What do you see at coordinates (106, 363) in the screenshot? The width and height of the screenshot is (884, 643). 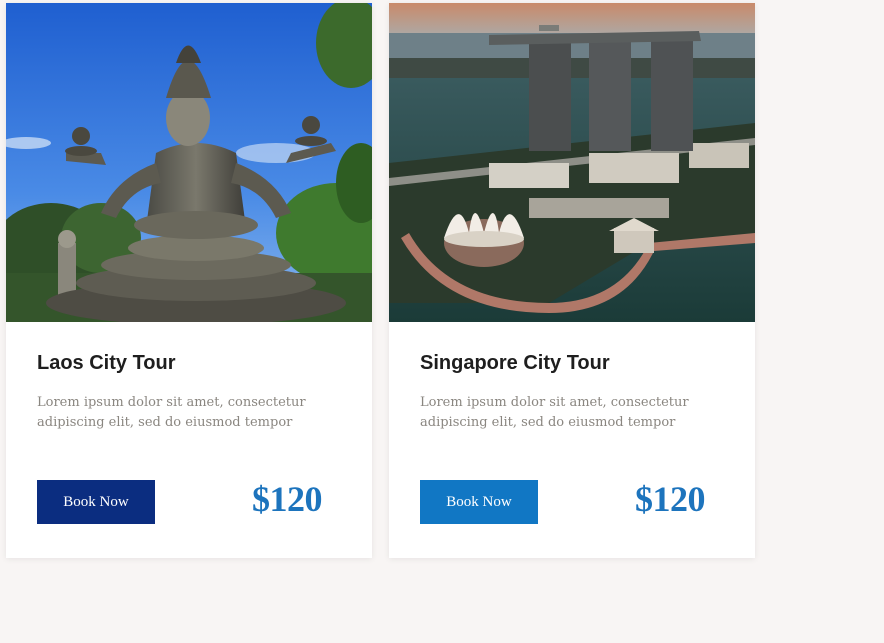 I see `card-title: Laos City Tour` at bounding box center [106, 363].